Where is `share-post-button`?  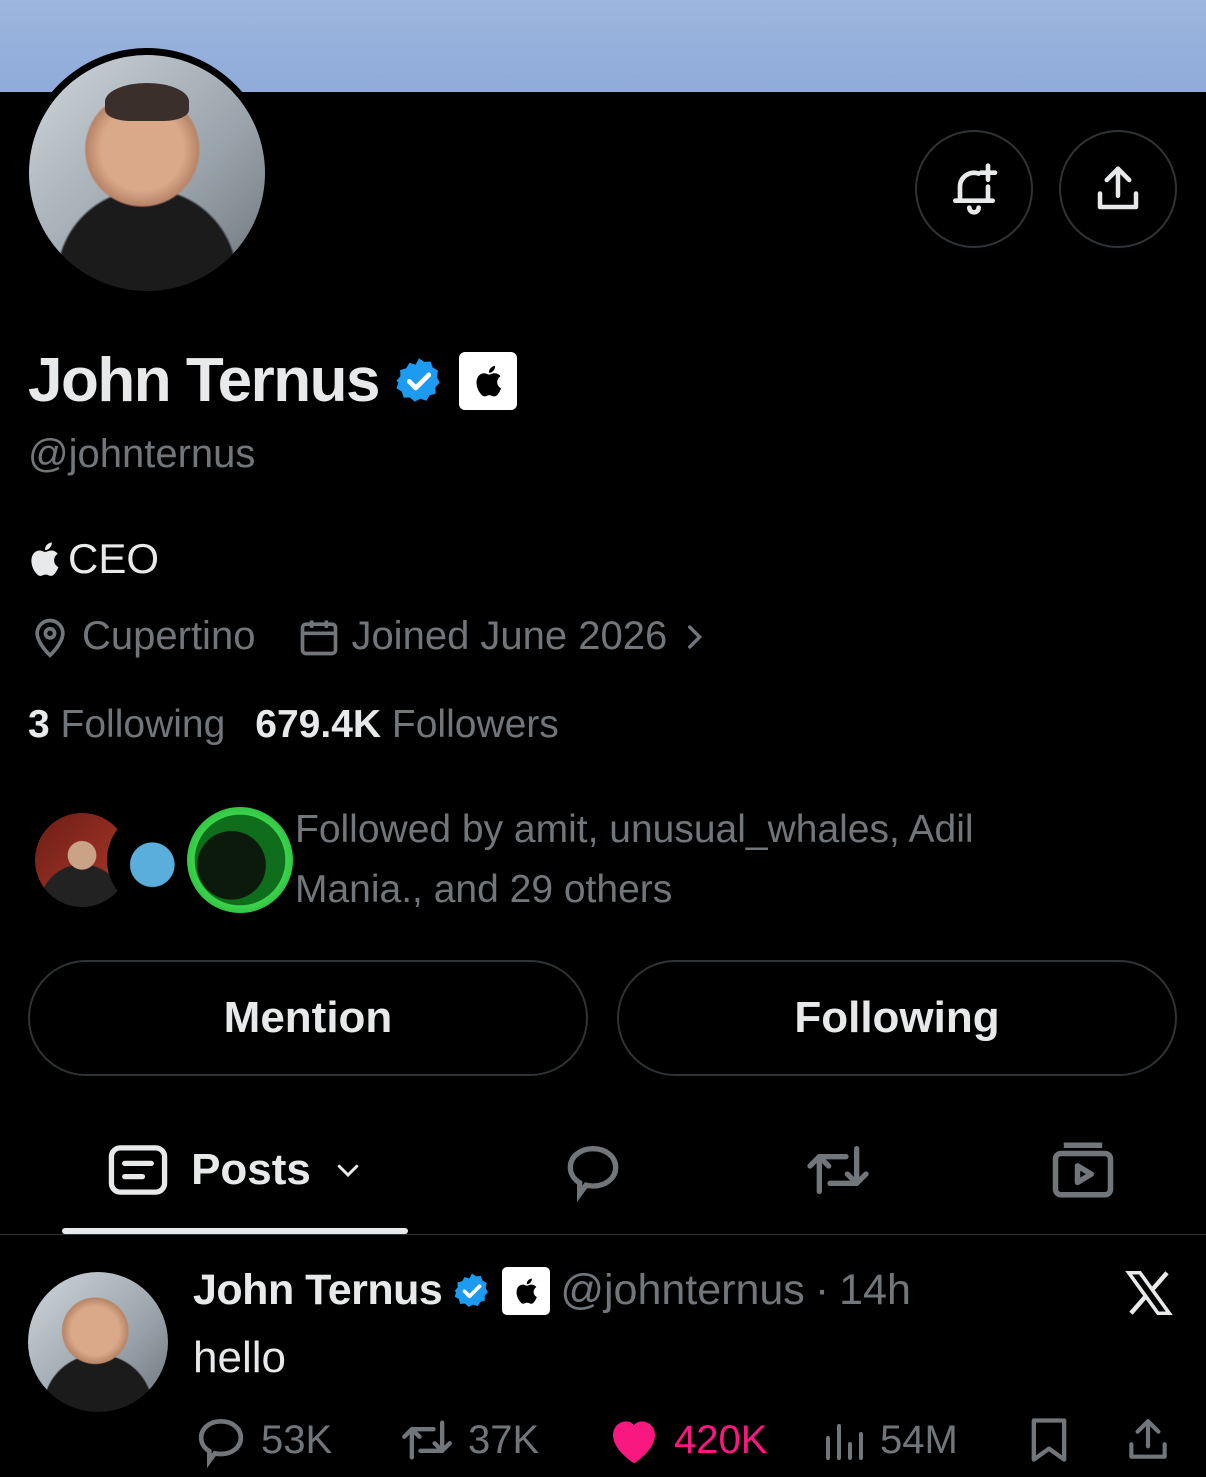 share-post-button is located at coordinates (1148, 1440).